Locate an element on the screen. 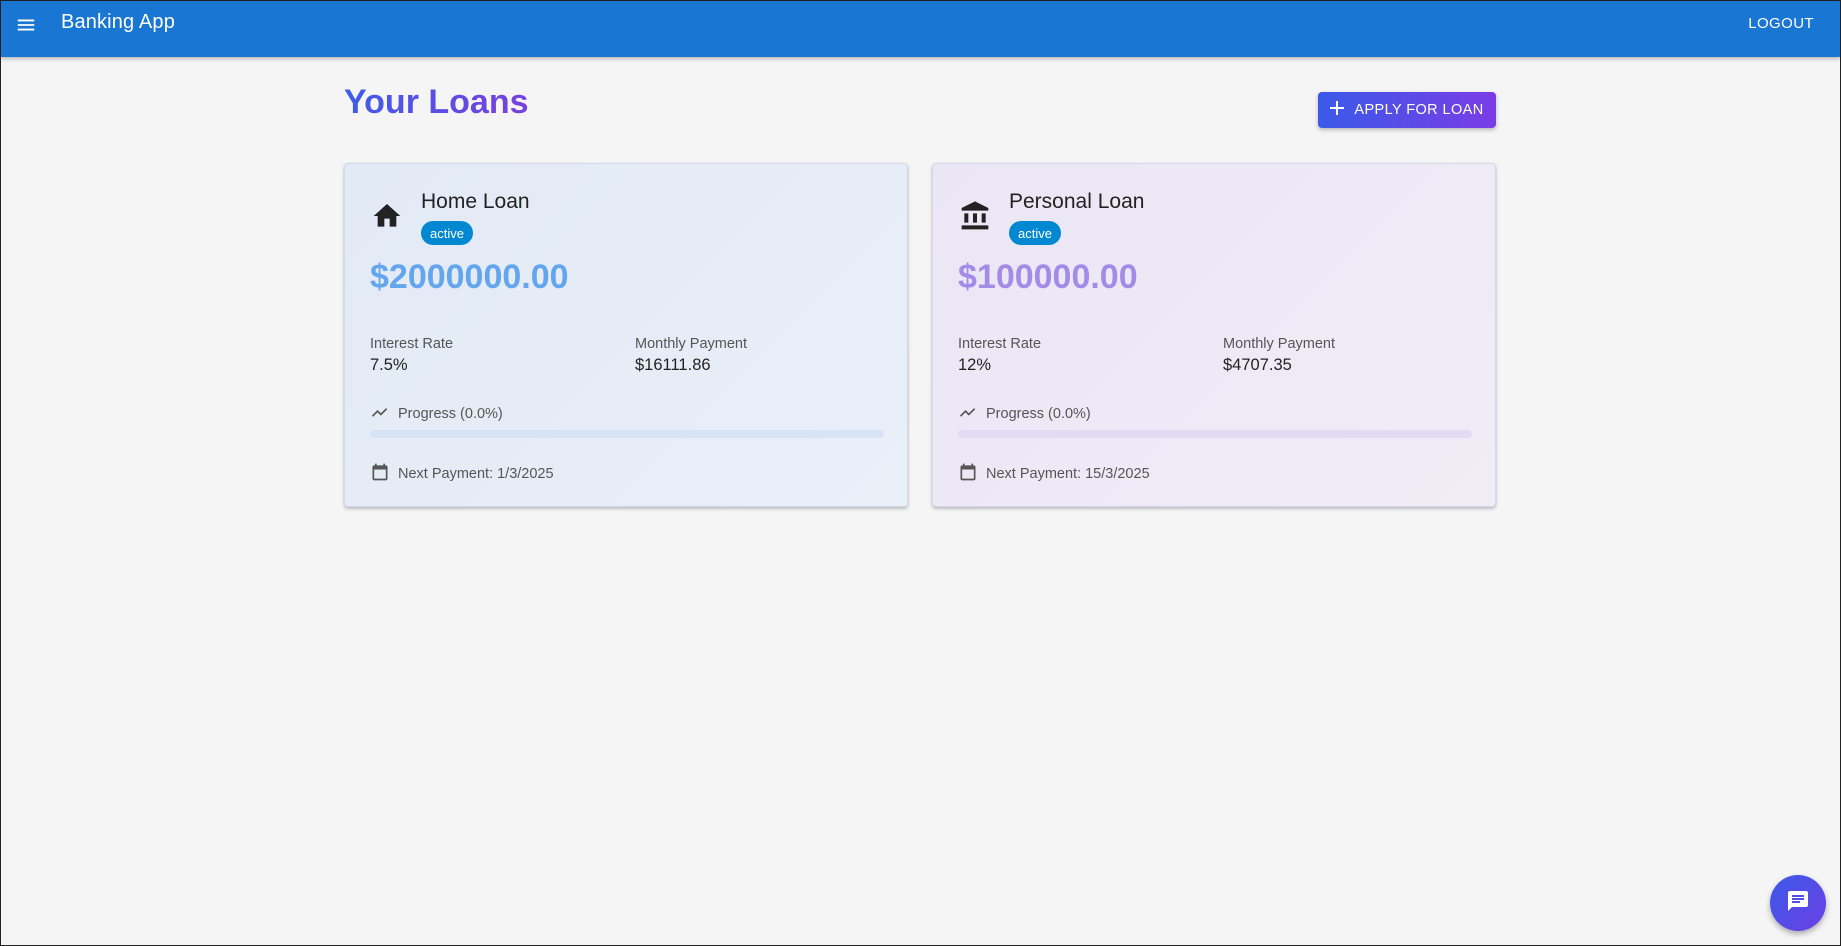 This screenshot has width=1841, height=946. chat-icon is located at coordinates (1798, 903).